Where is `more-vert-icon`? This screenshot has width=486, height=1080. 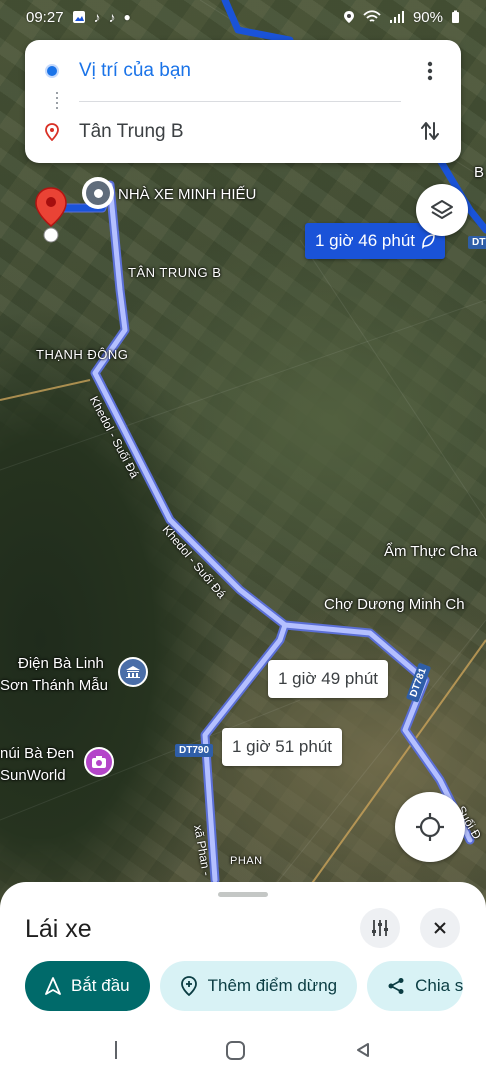 more-vert-icon is located at coordinates (430, 71).